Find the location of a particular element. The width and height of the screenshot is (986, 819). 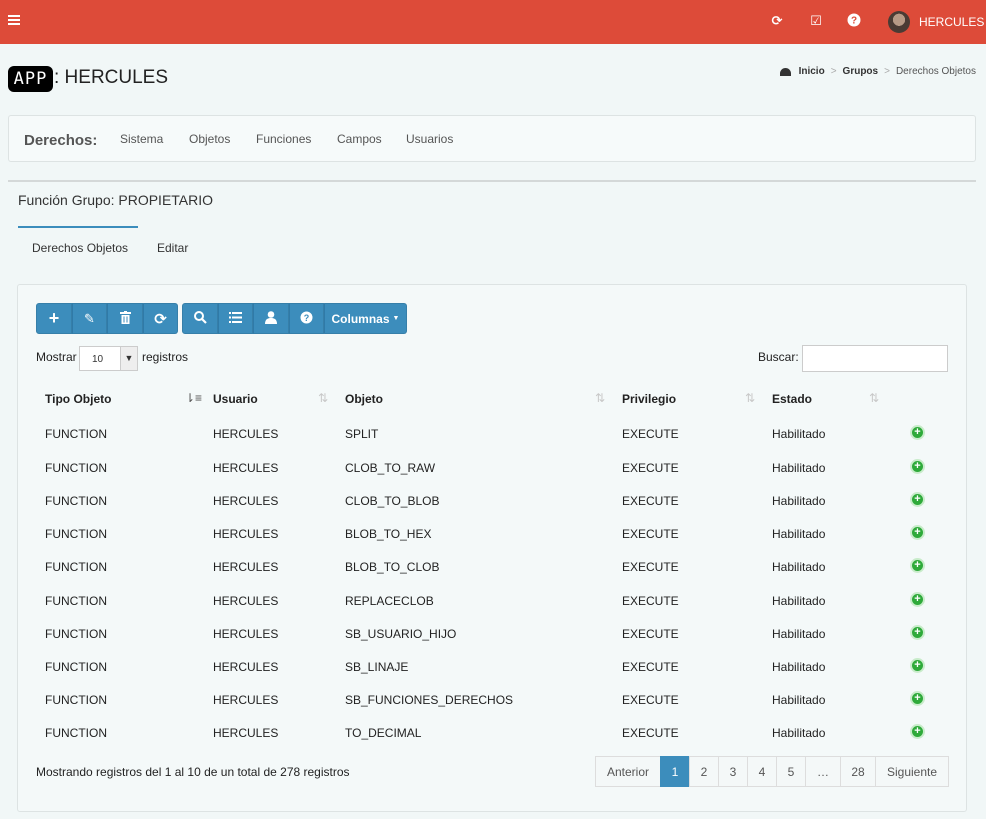

list-icon is located at coordinates (235, 318).